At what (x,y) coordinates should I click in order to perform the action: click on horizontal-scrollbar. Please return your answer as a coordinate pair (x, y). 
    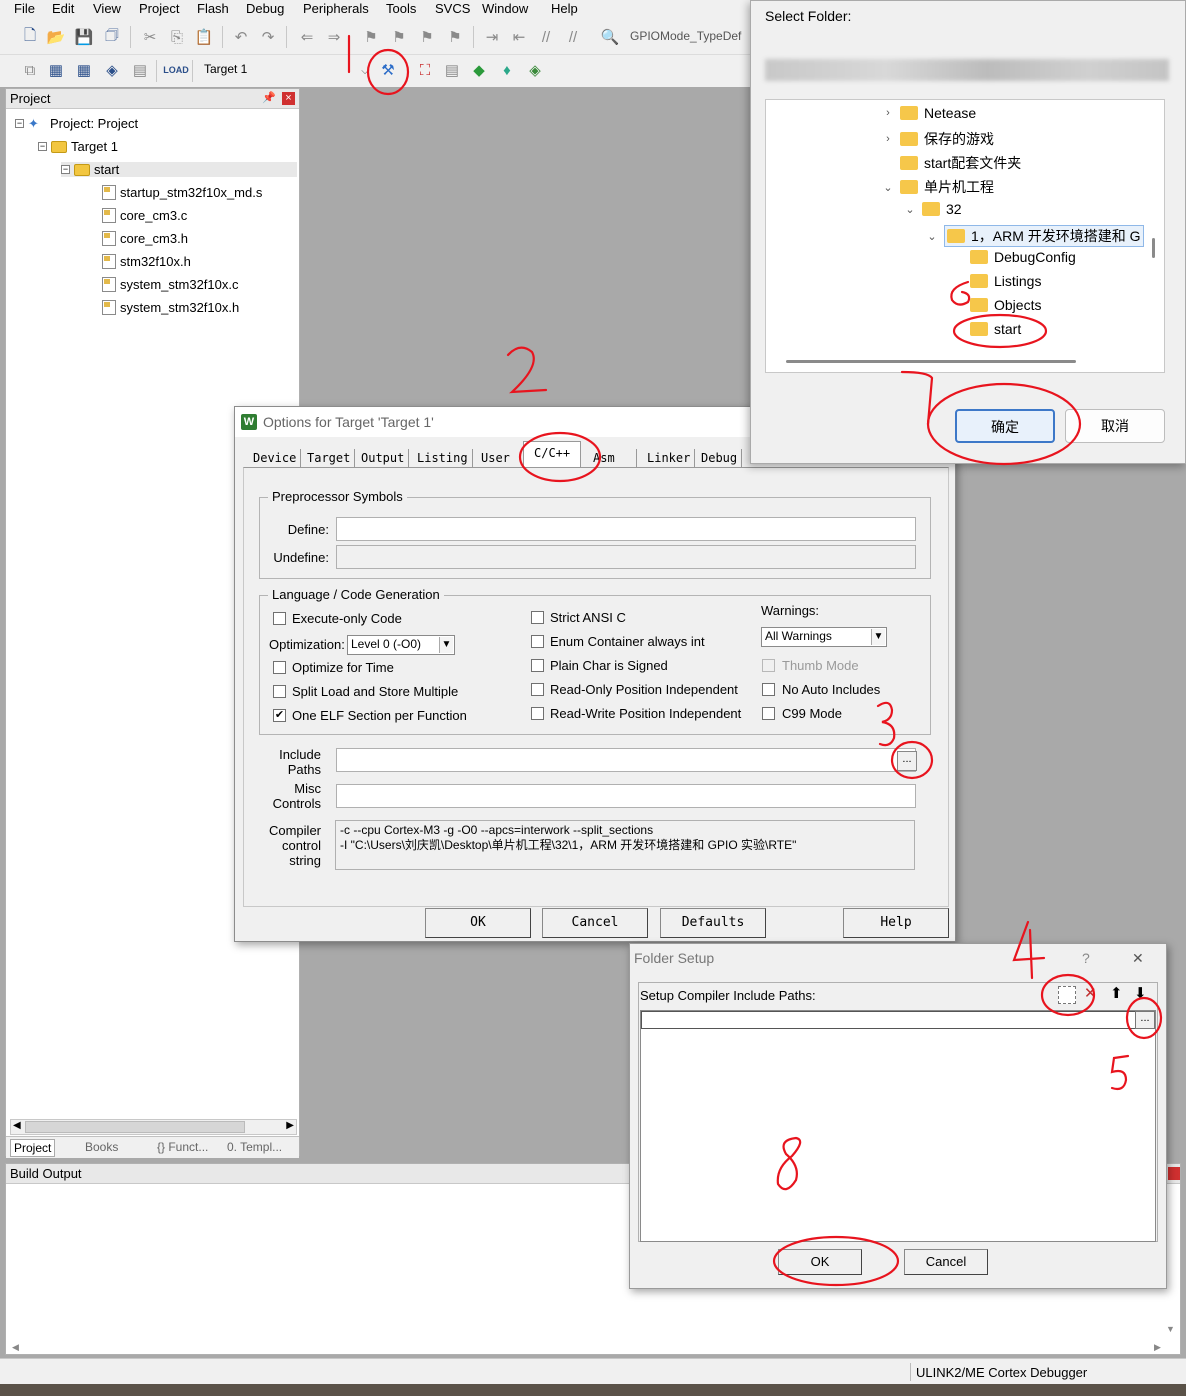
    Looking at the image, I should click on (931, 361).